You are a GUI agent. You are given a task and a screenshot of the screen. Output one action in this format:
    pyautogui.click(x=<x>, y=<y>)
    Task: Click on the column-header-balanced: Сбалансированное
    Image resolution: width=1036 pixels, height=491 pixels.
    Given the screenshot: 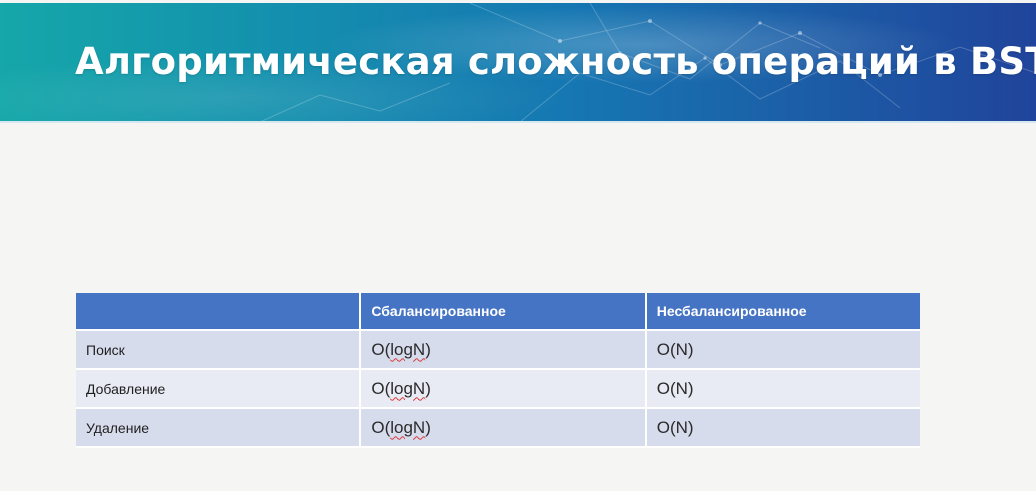 What is the action you would take?
    pyautogui.click(x=503, y=312)
    